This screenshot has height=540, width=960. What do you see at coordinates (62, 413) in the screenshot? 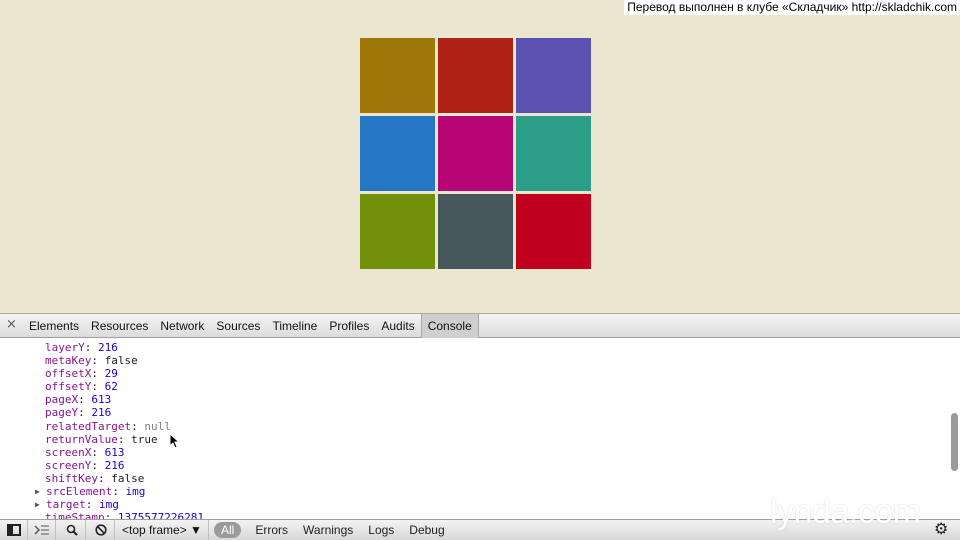
I see `property-key: pageY` at bounding box center [62, 413].